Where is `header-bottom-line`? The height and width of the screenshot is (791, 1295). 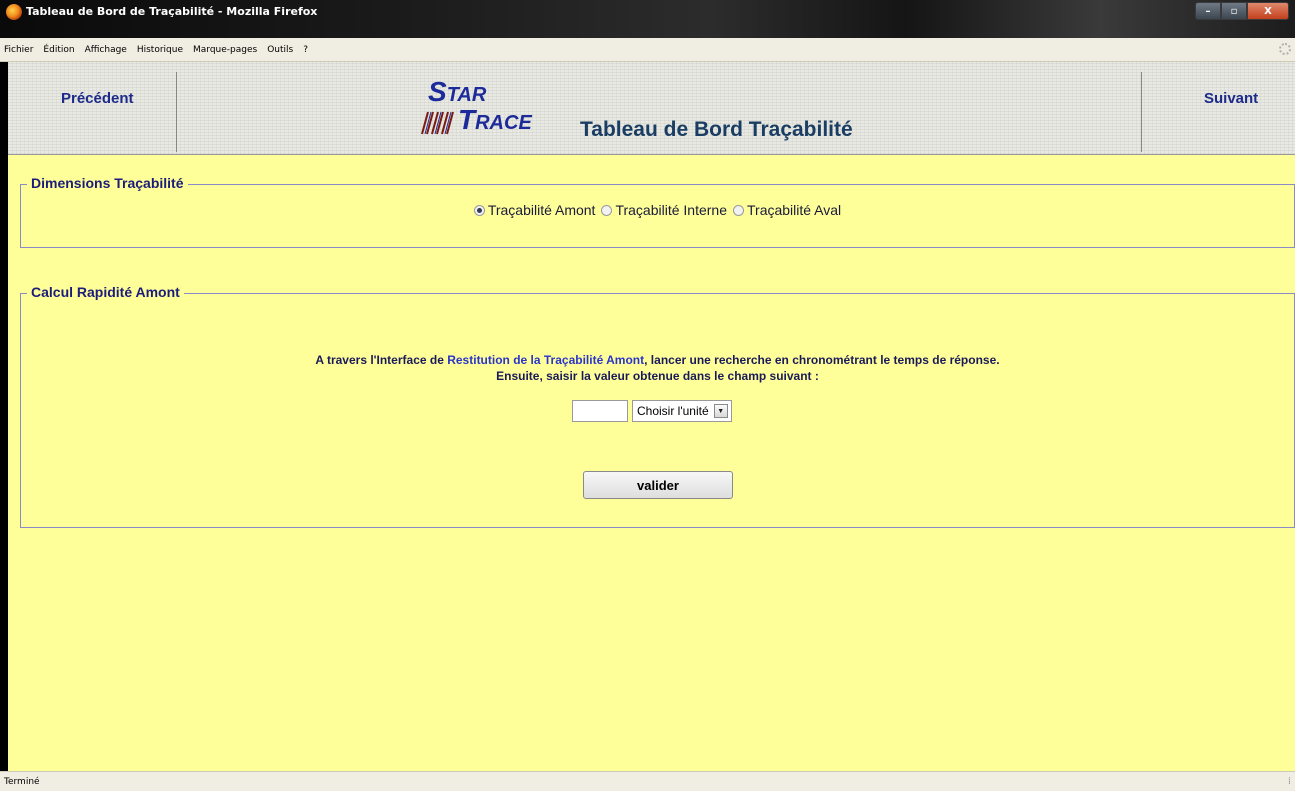
header-bottom-line is located at coordinates (651, 154).